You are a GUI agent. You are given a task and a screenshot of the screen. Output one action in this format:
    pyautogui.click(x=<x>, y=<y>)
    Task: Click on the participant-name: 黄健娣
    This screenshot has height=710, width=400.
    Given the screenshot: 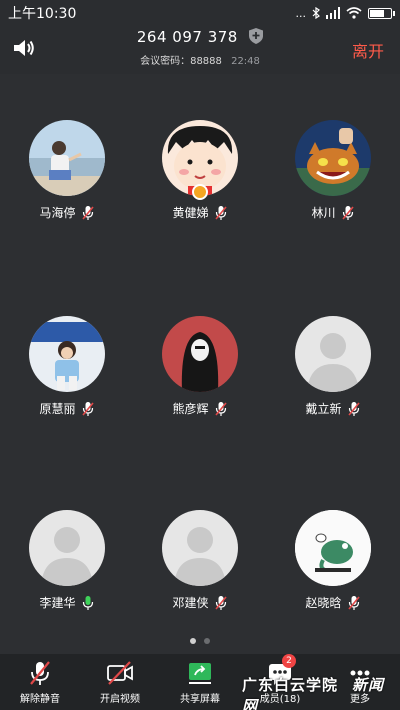 What is the action you would take?
    pyautogui.click(x=190, y=213)
    